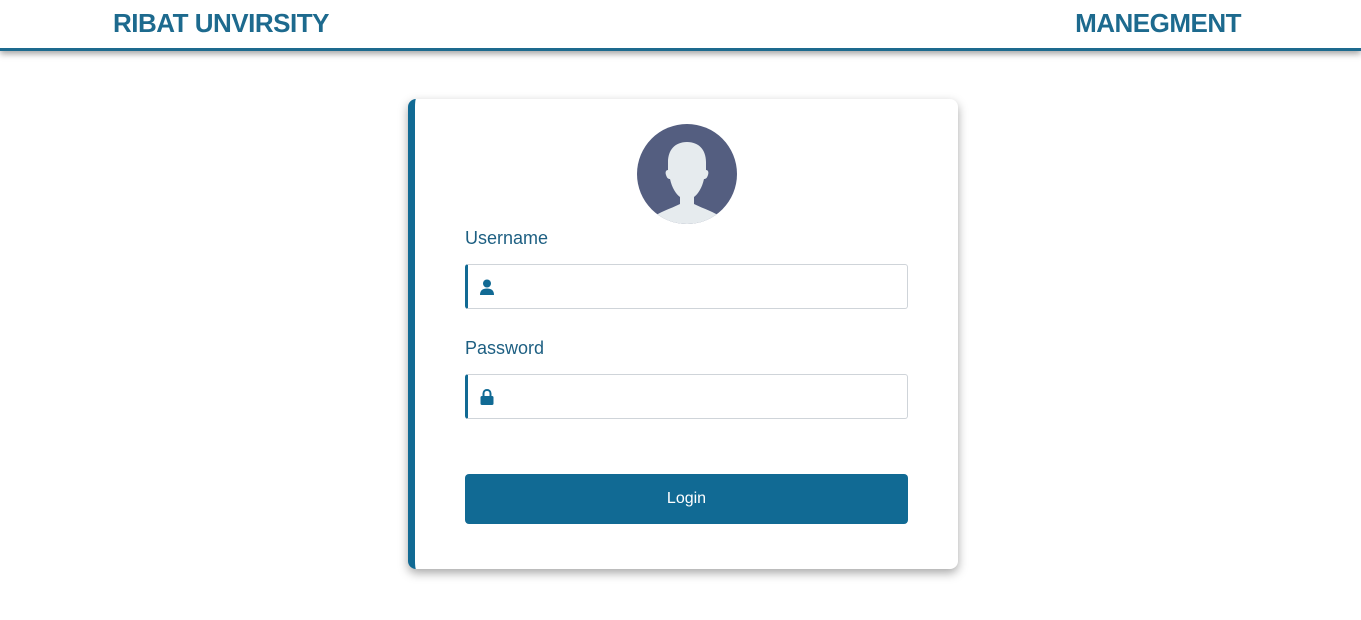 The width and height of the screenshot is (1361, 620). Describe the element at coordinates (507, 238) in the screenshot. I see `username-label: Username` at that location.